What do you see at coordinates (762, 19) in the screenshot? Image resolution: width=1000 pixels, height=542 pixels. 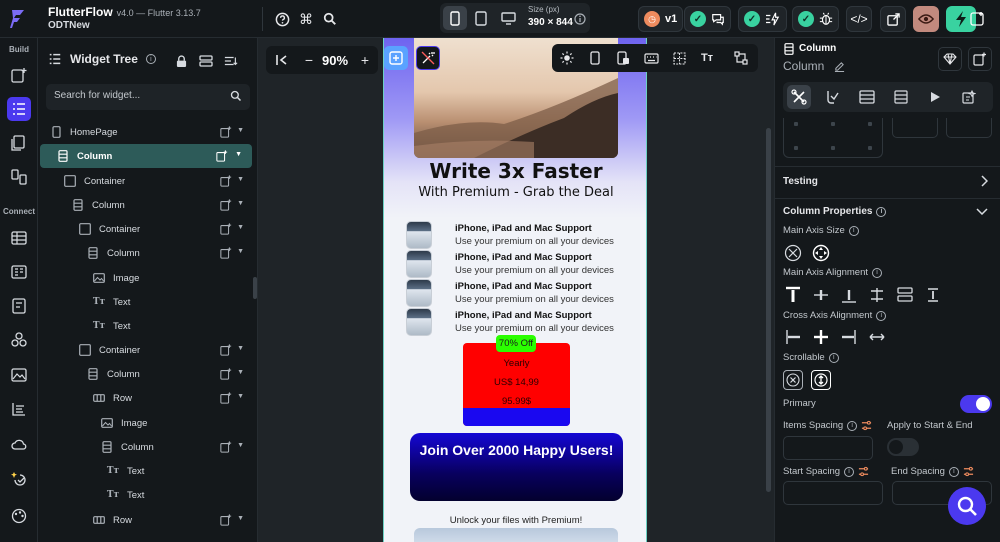 I see `actions-pill: ✓` at bounding box center [762, 19].